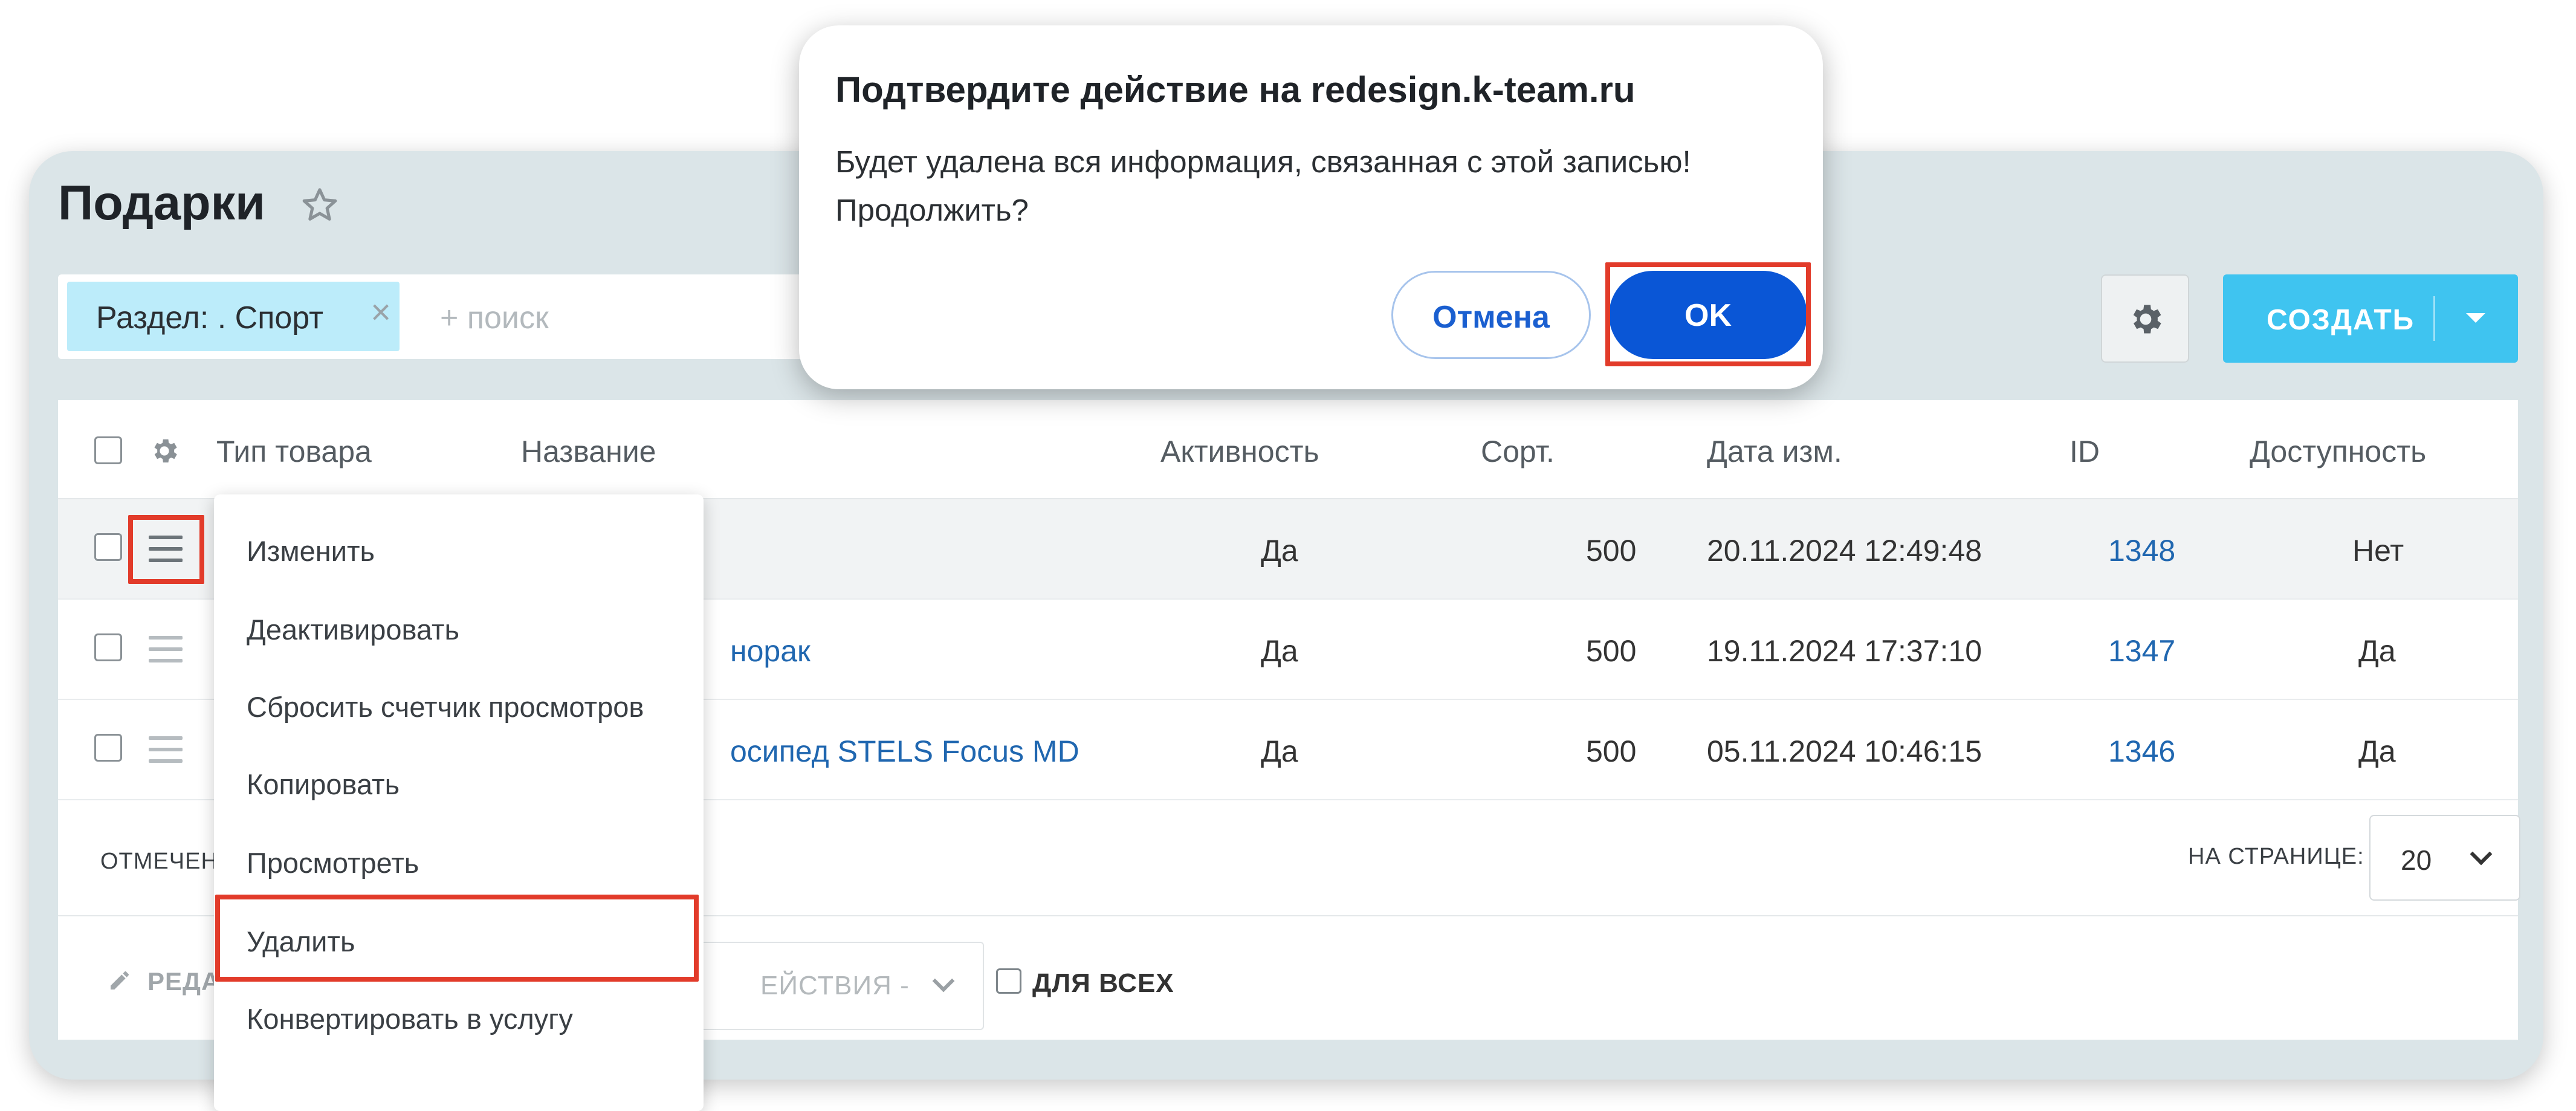 This screenshot has height=1111, width=2576. Describe the element at coordinates (1239, 451) in the screenshot. I see `column-header-active: Активность` at that location.